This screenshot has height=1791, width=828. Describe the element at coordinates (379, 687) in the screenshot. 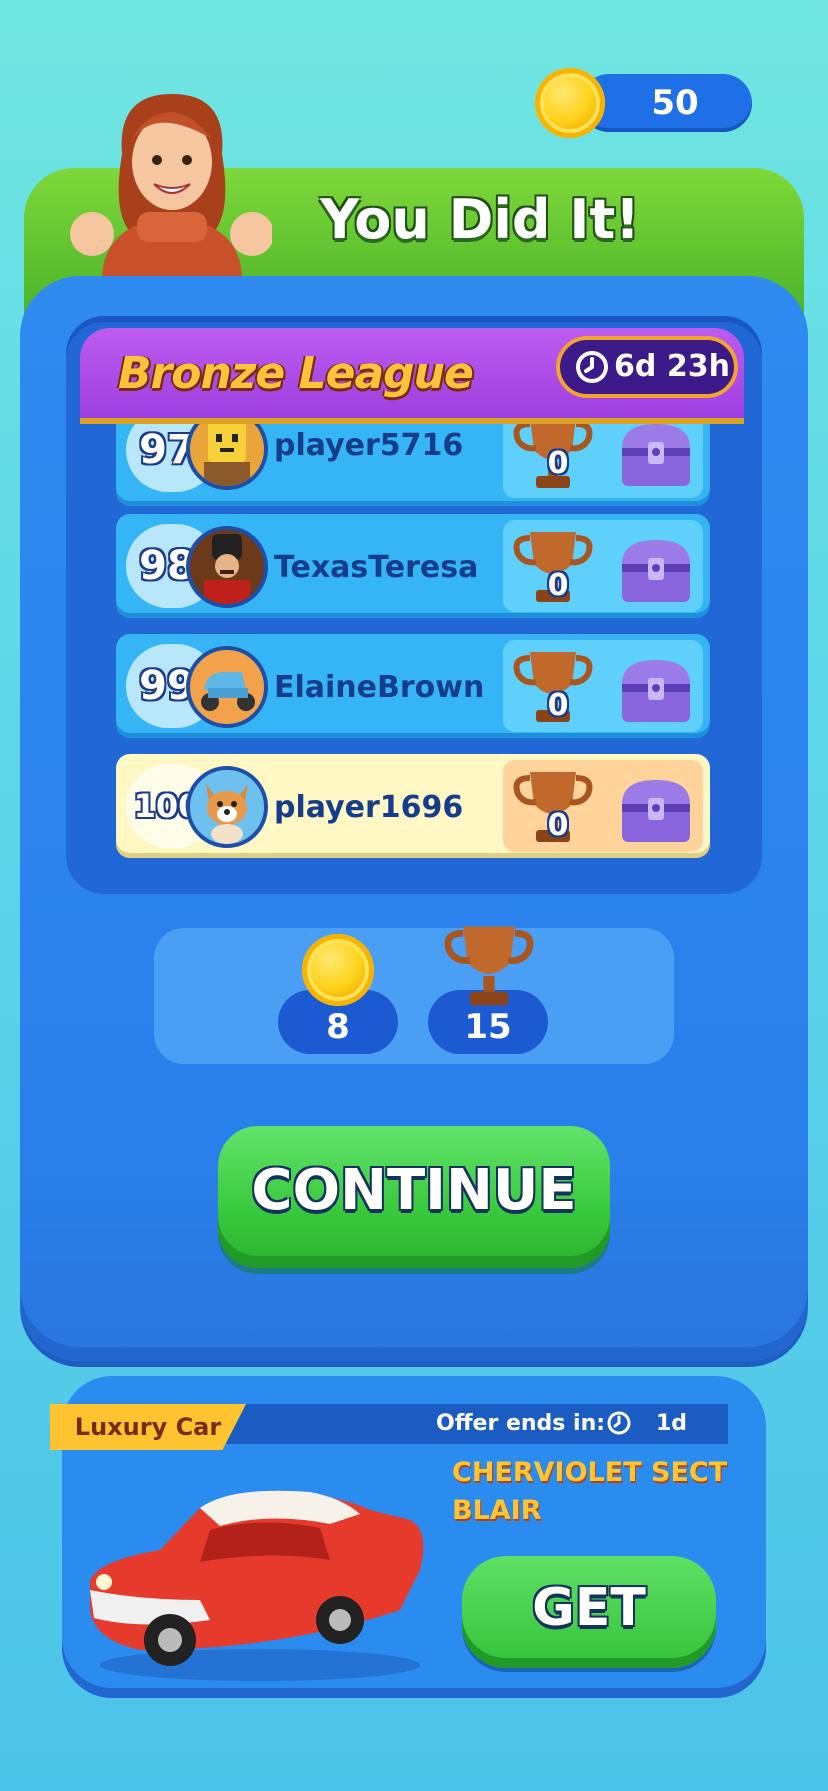

I see `player-name: ElaineBrown` at that location.